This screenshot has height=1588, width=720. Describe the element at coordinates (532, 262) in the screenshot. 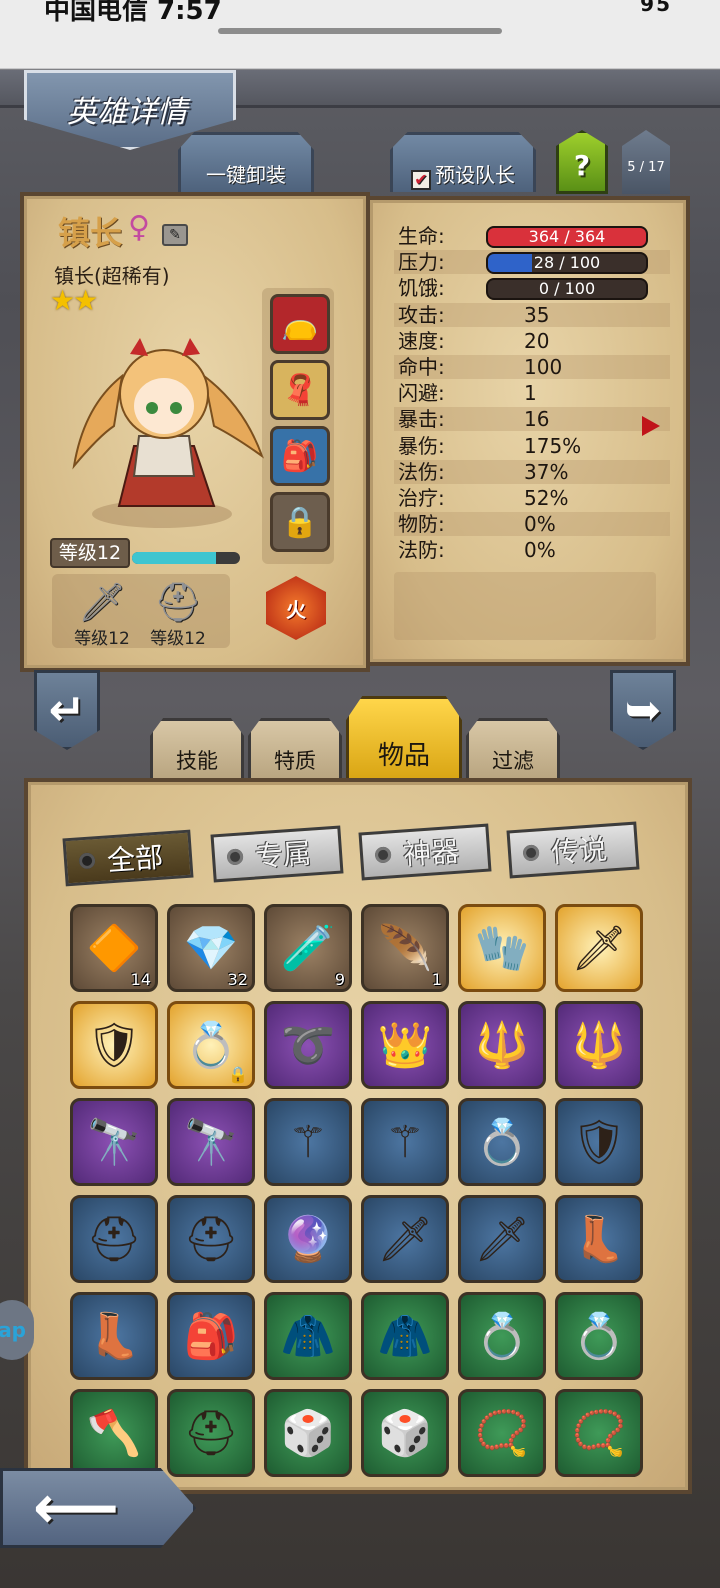

I see `stat-row: 压力: 28 / 100` at that location.